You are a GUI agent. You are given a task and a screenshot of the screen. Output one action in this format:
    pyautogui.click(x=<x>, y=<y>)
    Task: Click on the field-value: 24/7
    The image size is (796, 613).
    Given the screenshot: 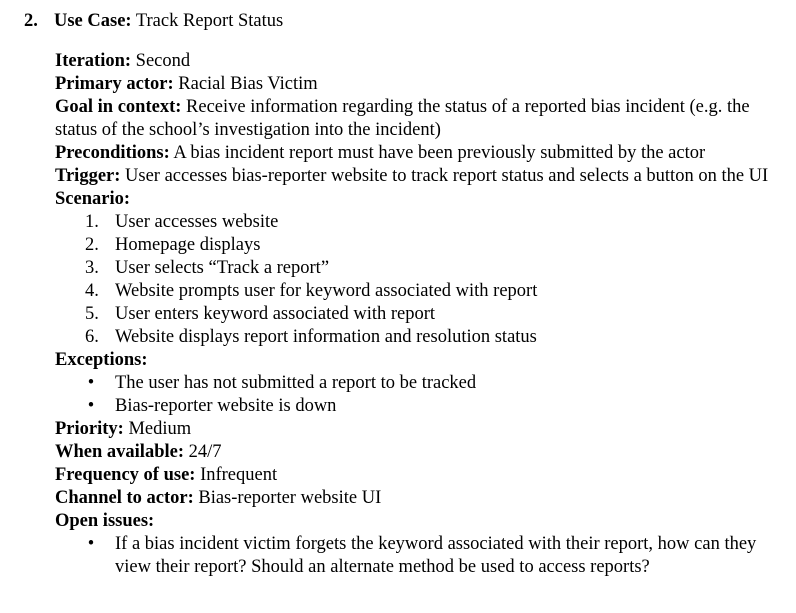 What is the action you would take?
    pyautogui.click(x=205, y=452)
    